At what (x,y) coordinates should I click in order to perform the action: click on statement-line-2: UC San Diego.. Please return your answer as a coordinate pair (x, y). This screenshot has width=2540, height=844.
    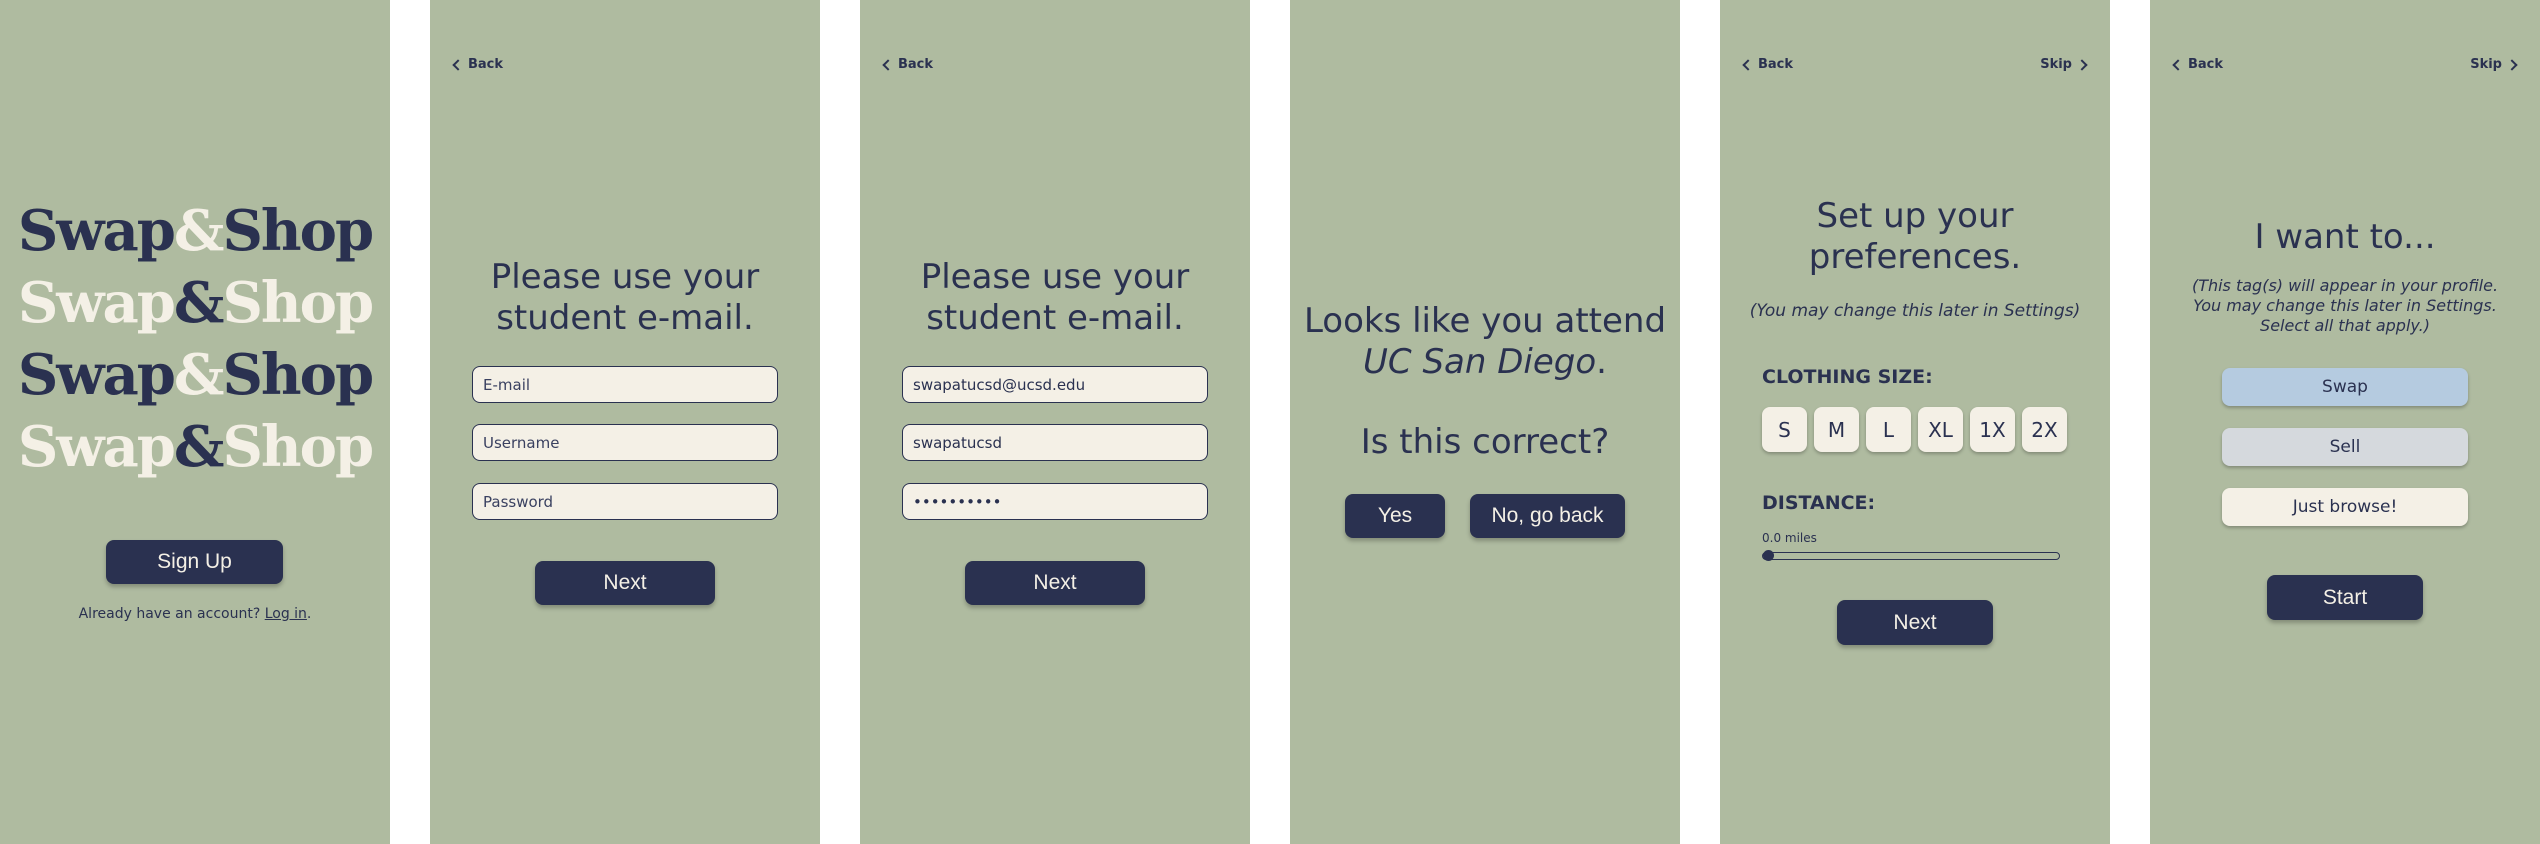
    Looking at the image, I should click on (1485, 362).